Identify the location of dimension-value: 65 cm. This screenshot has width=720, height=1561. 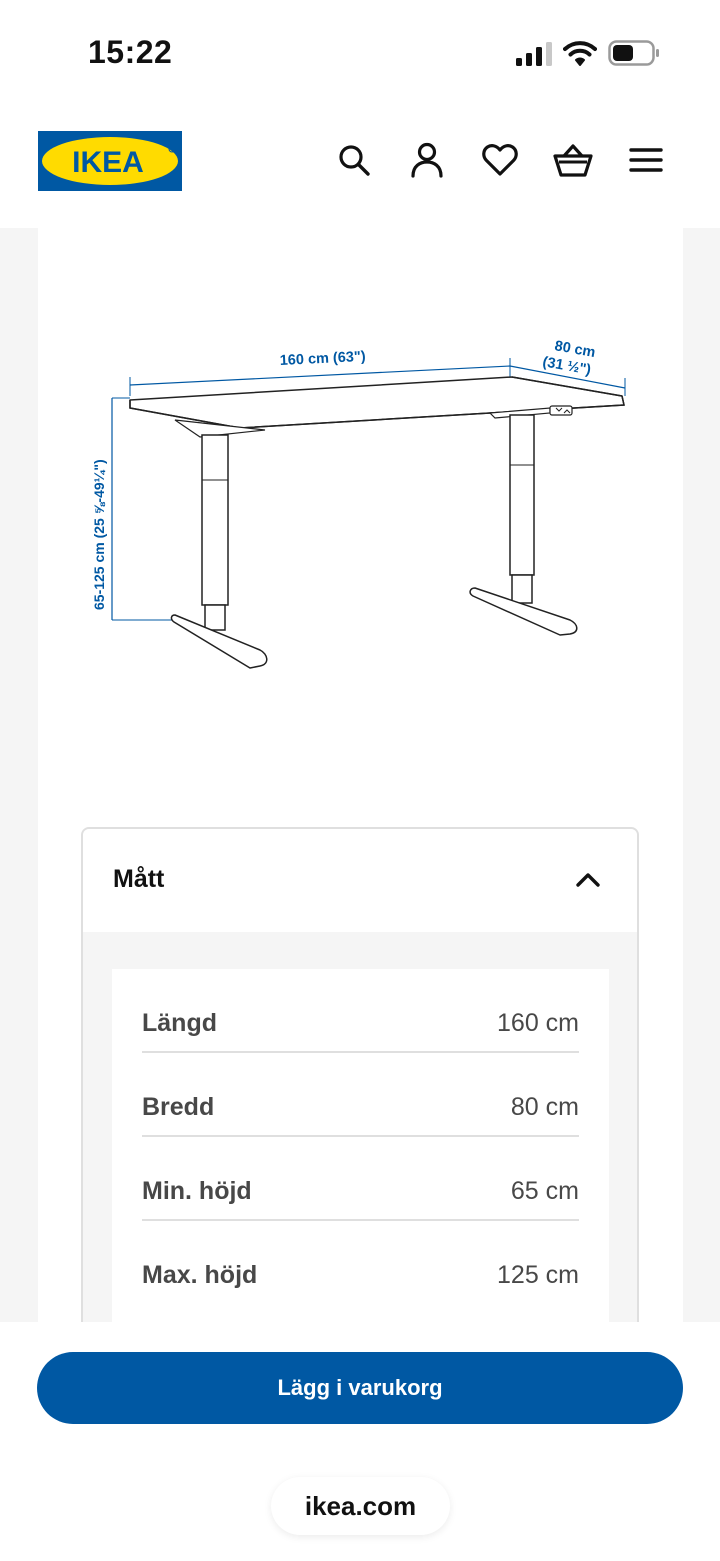
(544, 1191).